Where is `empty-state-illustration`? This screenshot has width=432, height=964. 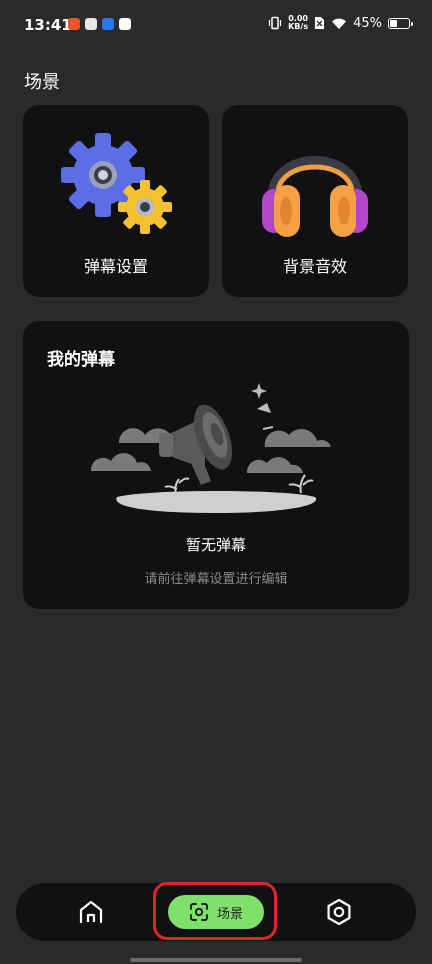
empty-state-illustration is located at coordinates (210, 448).